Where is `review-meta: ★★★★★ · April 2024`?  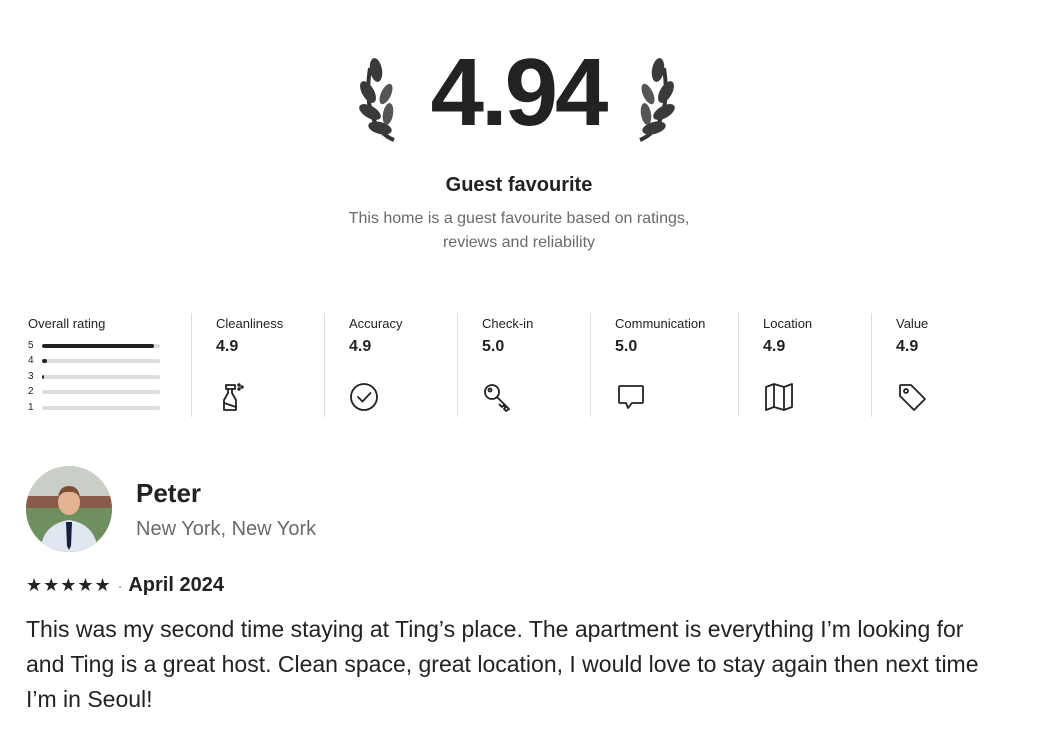
review-meta: ★★★★★ · April 2024 is located at coordinates (125, 585).